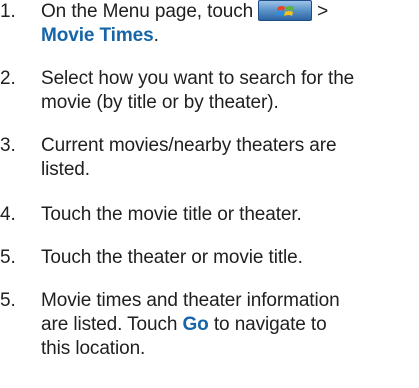  Describe the element at coordinates (171, 214) in the screenshot. I see `step-text-line1: Touch the movie title or theater.` at that location.